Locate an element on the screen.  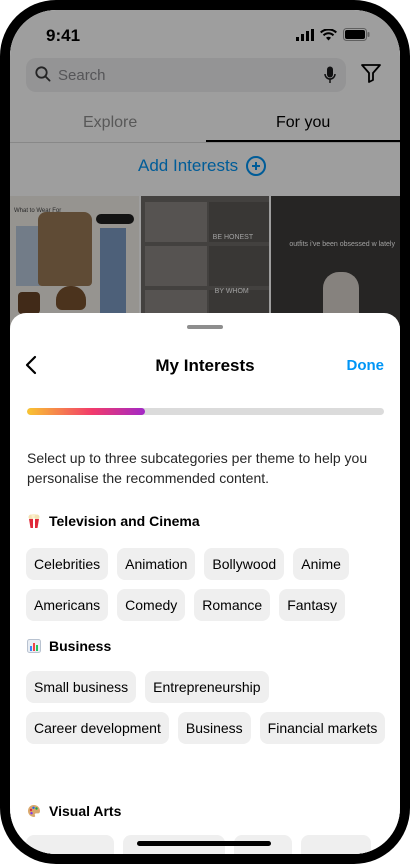
interest-chip: Americans is located at coordinates (67, 605).